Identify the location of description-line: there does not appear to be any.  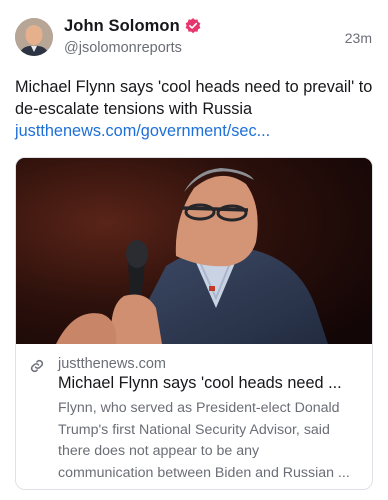
(159, 451).